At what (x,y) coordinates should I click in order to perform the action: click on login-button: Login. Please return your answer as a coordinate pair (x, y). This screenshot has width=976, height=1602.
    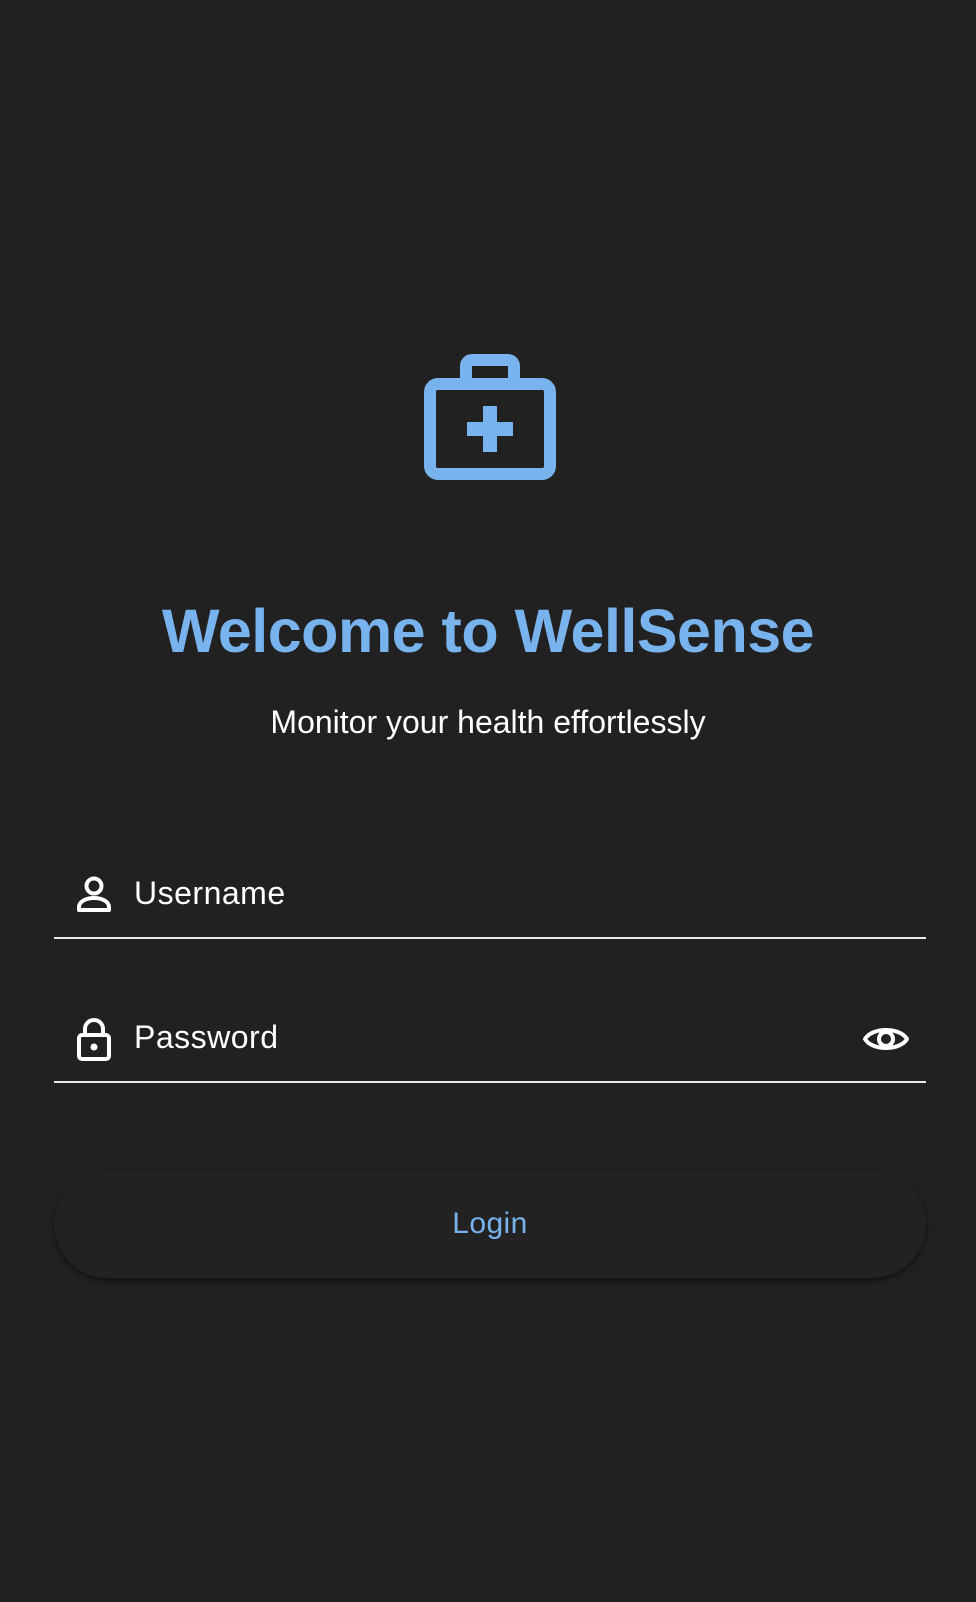
    Looking at the image, I should click on (490, 1224).